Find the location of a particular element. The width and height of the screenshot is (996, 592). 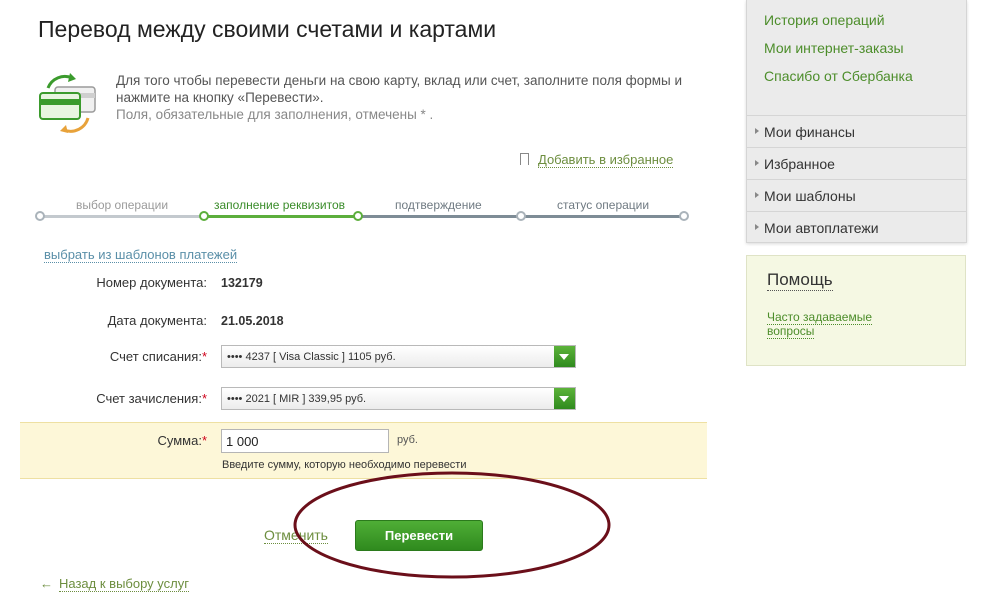

back-to-services-label: Назад к выбору услуг is located at coordinates (124, 584).